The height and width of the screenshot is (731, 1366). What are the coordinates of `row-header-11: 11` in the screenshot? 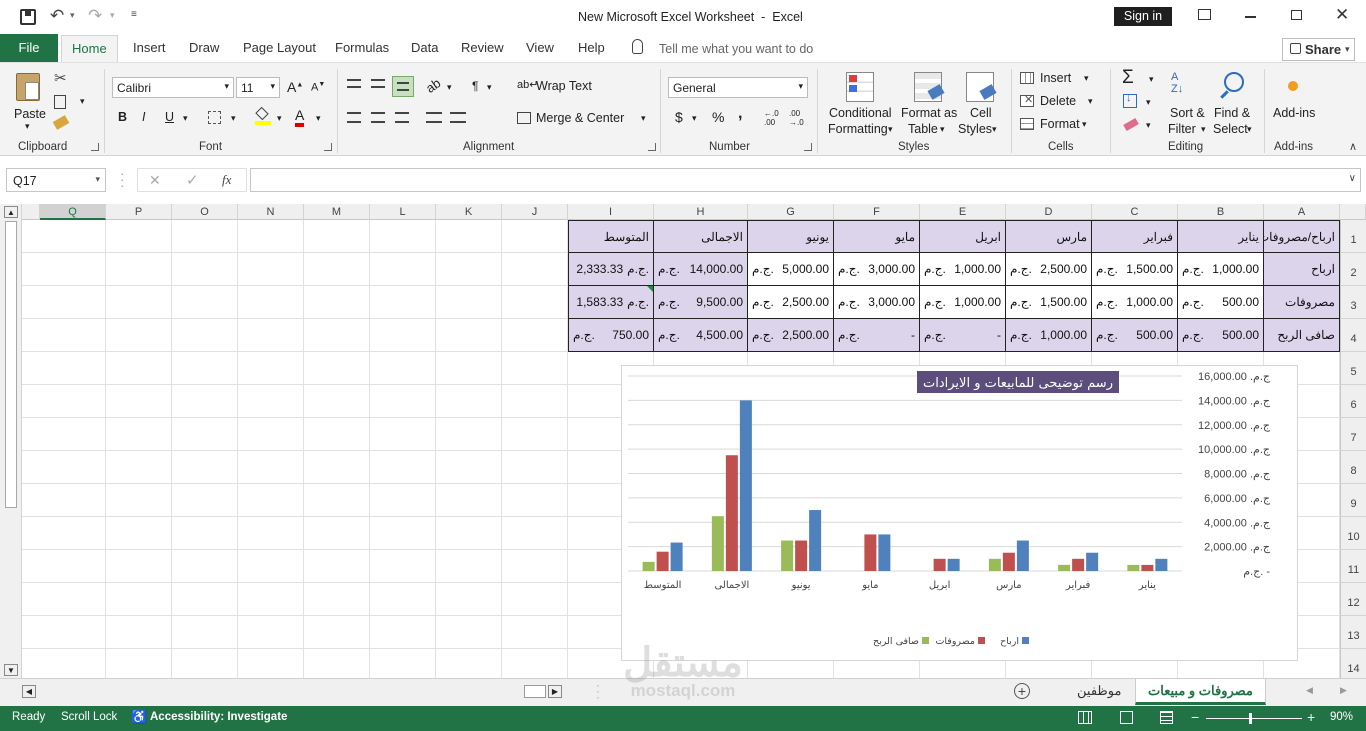 It's located at (1353, 566).